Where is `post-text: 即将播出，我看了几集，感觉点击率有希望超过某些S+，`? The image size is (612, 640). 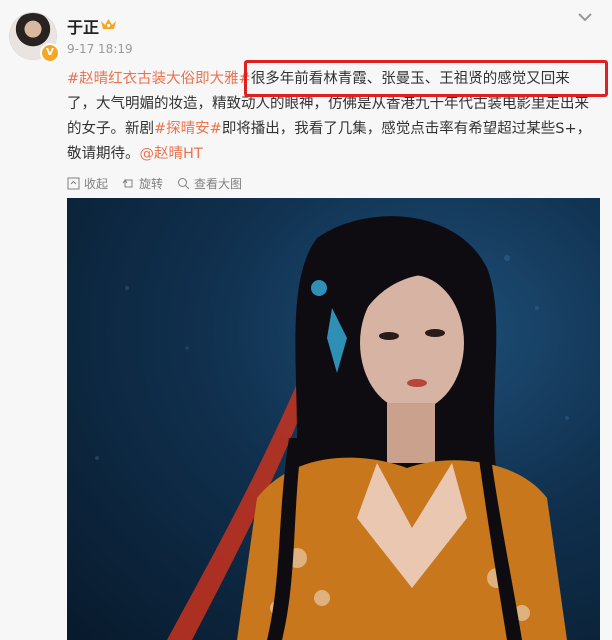 post-text: 即将播出，我看了几集，感觉点击率有希望超过某些S+， is located at coordinates (406, 129).